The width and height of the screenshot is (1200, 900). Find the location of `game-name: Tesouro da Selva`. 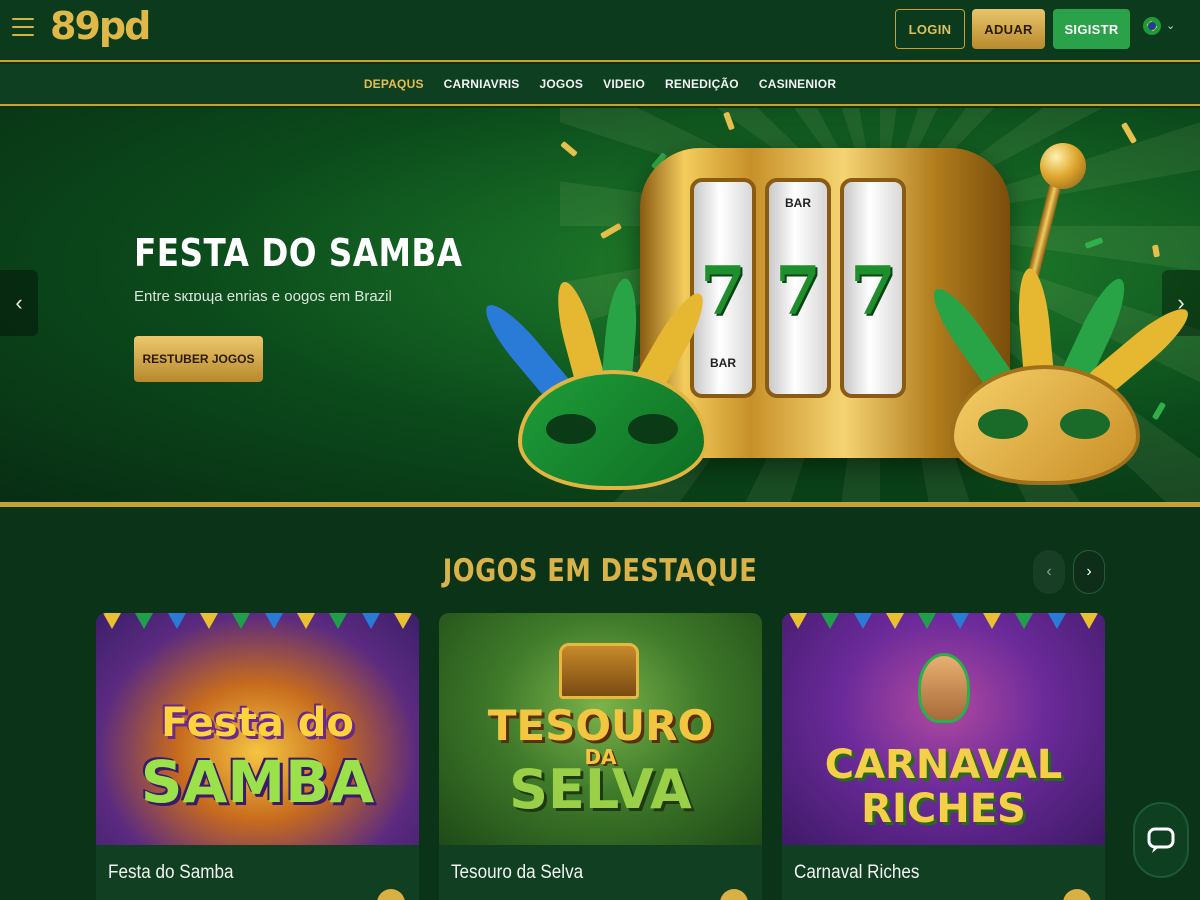

game-name: Tesouro da Selva is located at coordinates (517, 872).